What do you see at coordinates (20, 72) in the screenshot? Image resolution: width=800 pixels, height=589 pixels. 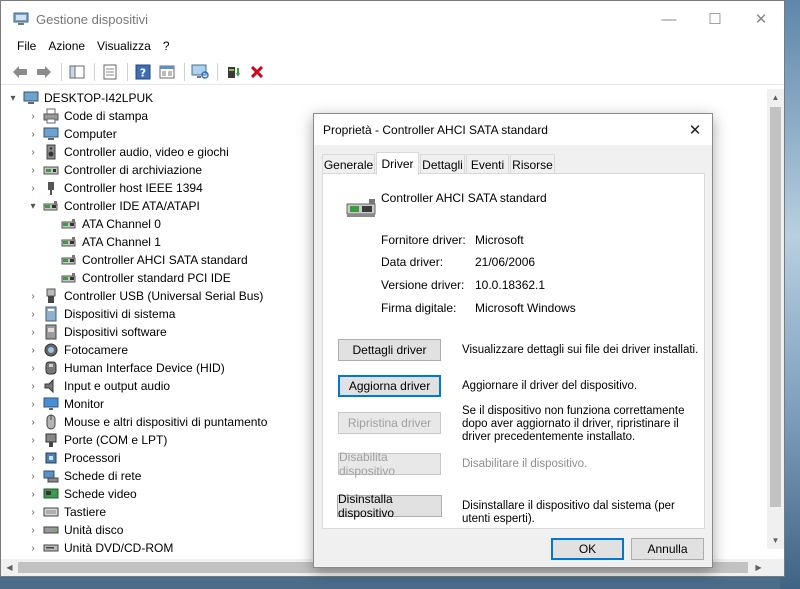 I see `back-arrow-icon` at bounding box center [20, 72].